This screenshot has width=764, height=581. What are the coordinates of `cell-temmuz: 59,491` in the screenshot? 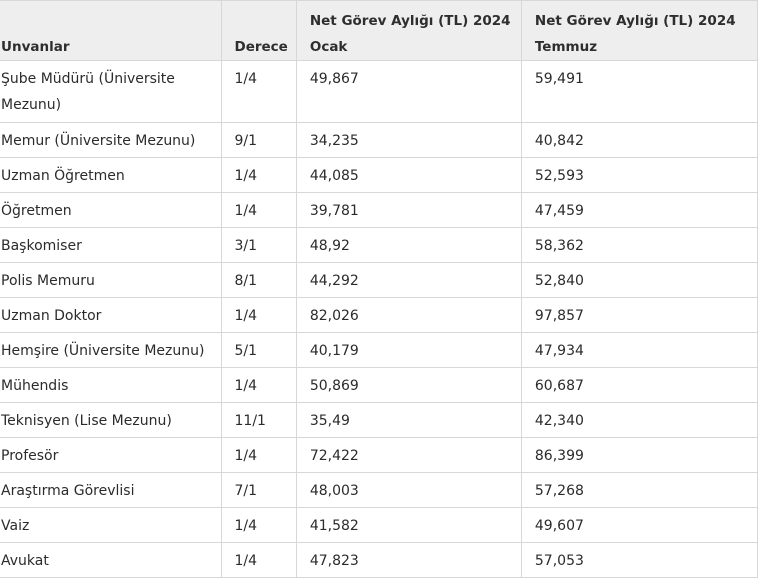 It's located at (639, 91).